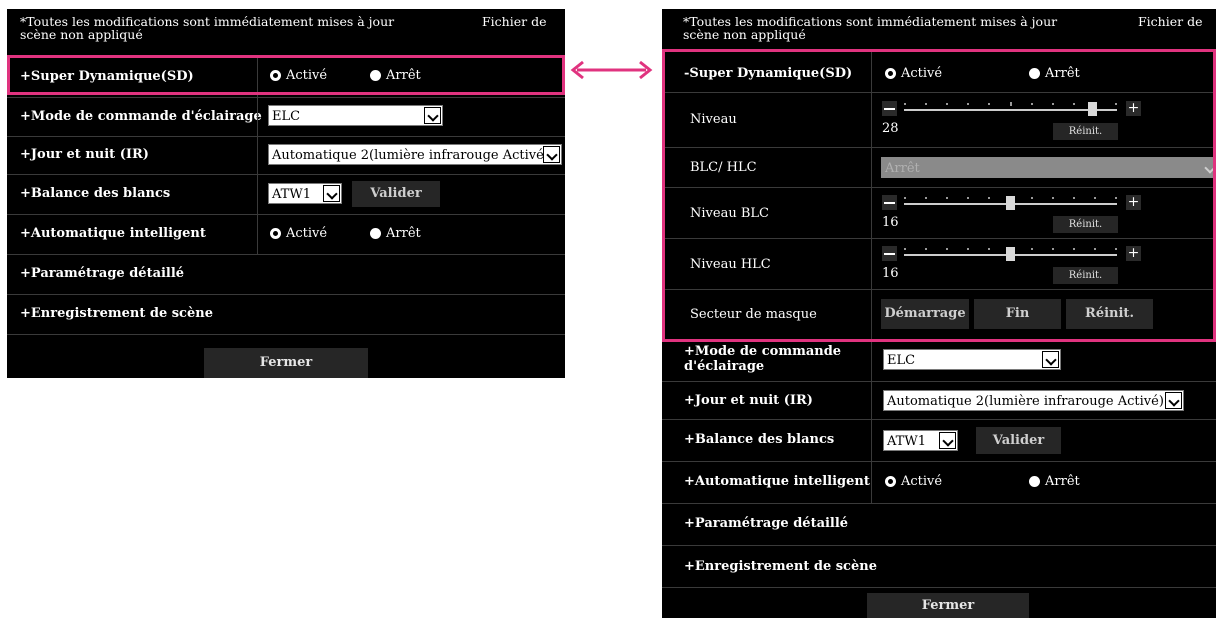 The height and width of the screenshot is (618, 1216). I want to click on highlight-box, so click(286, 75).